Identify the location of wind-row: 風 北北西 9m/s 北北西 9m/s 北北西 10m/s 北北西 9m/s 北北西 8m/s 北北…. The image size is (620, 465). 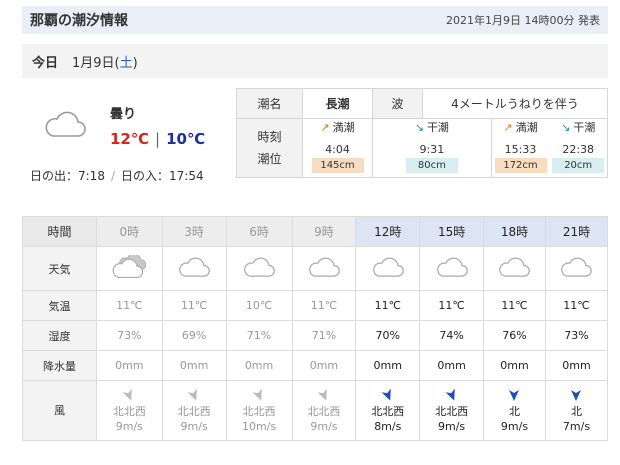
(315, 410).